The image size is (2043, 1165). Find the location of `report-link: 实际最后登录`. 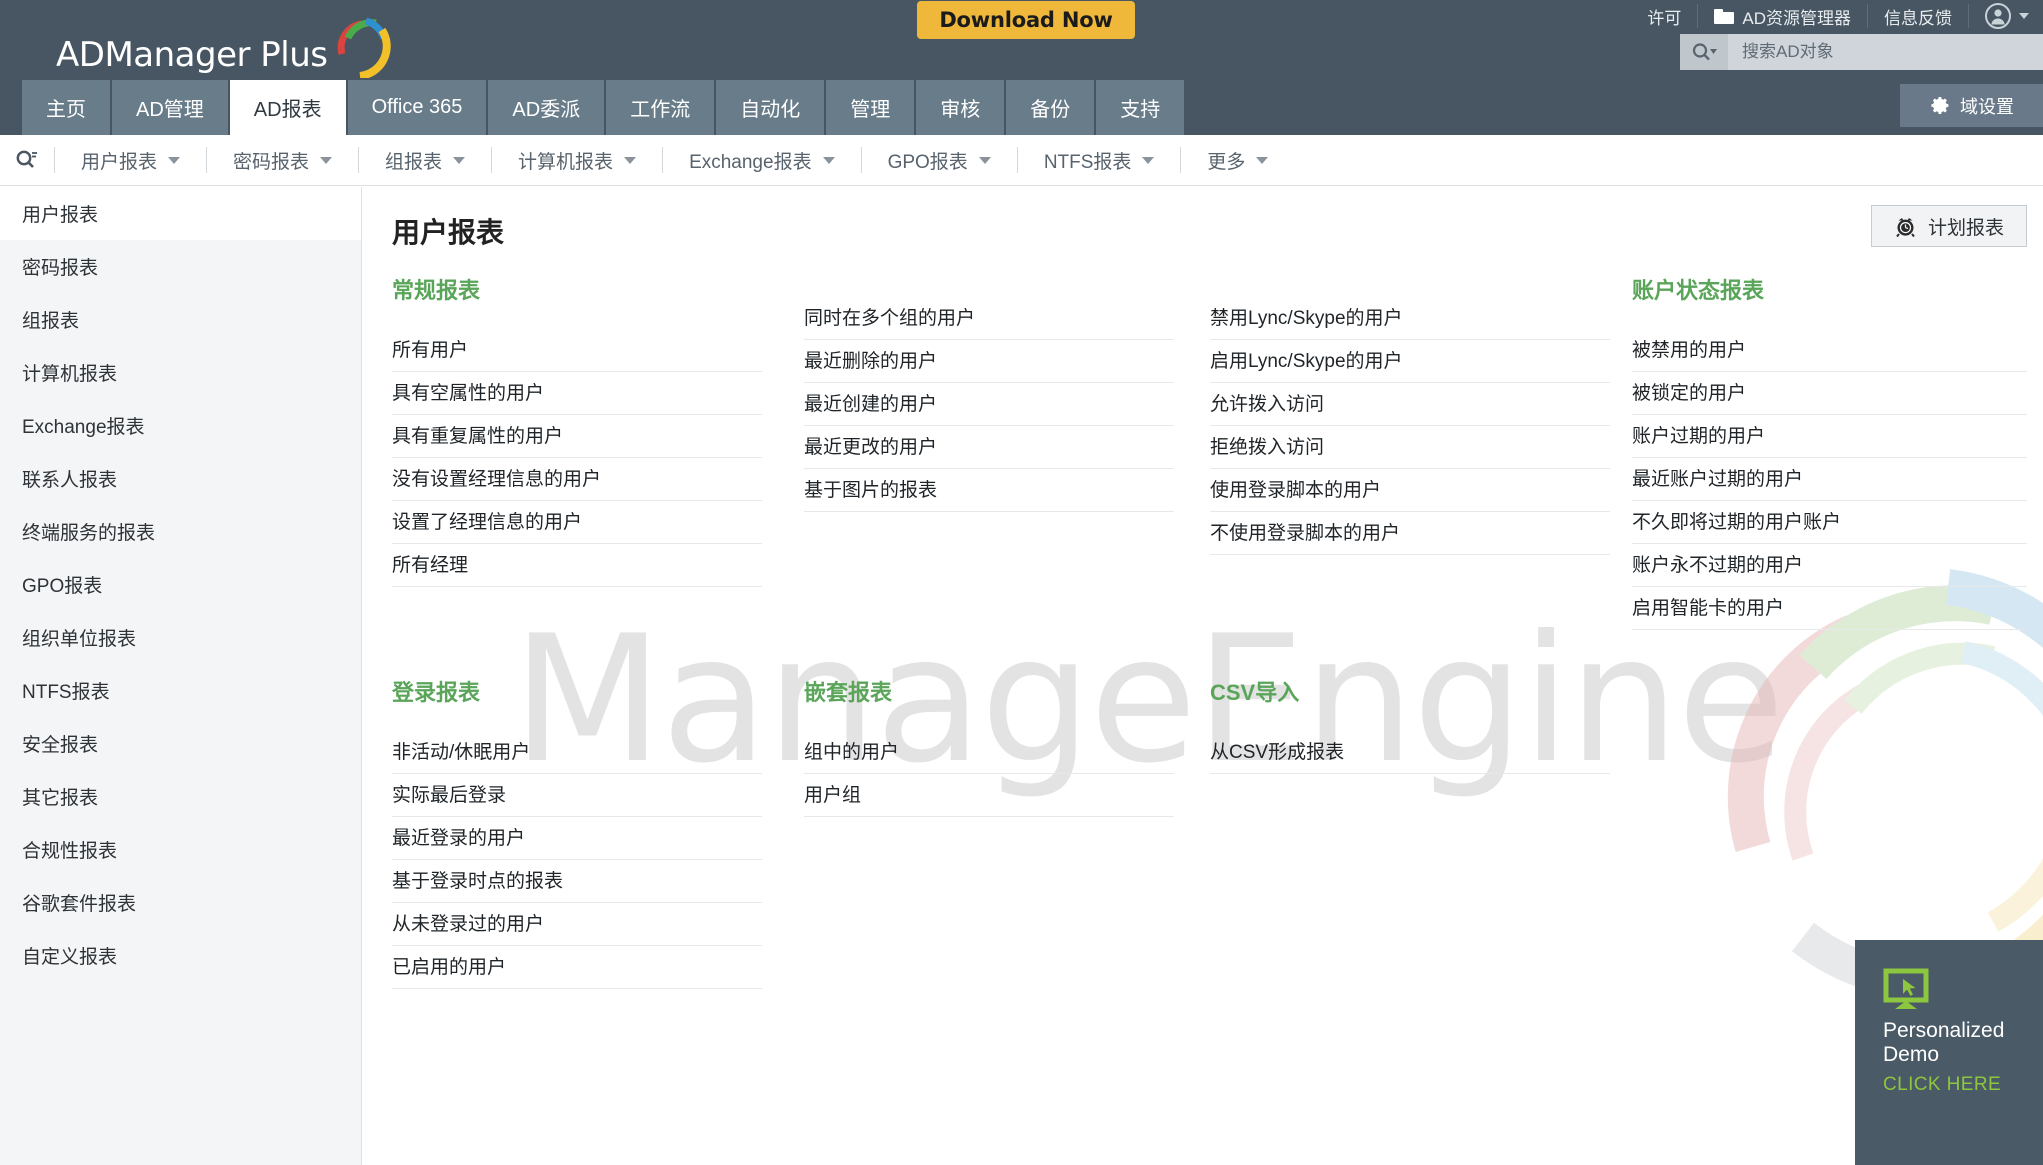

report-link: 实际最后登录 is located at coordinates (577, 795).